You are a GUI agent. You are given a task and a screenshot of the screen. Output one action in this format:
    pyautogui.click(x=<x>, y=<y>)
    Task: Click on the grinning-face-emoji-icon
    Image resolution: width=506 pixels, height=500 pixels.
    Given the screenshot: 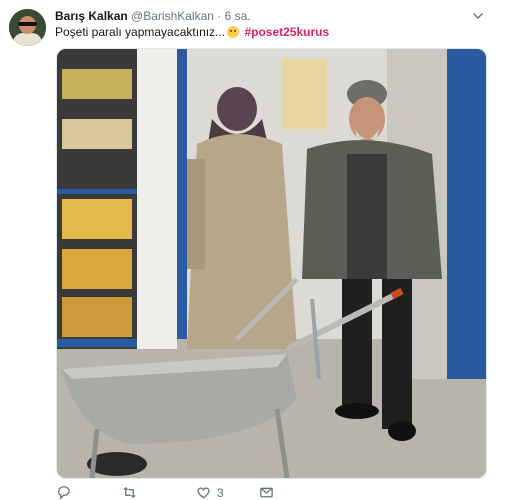 What is the action you would take?
    pyautogui.click(x=233, y=32)
    